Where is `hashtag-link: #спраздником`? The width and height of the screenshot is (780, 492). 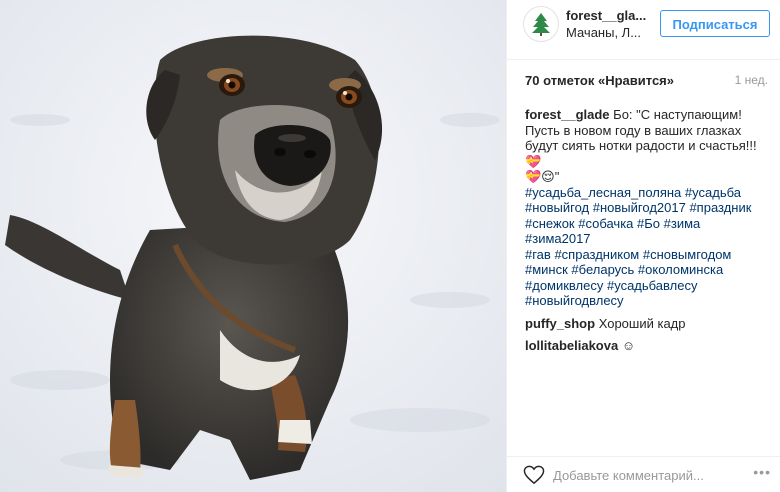
hashtag-link: #спраздником is located at coordinates (596, 254).